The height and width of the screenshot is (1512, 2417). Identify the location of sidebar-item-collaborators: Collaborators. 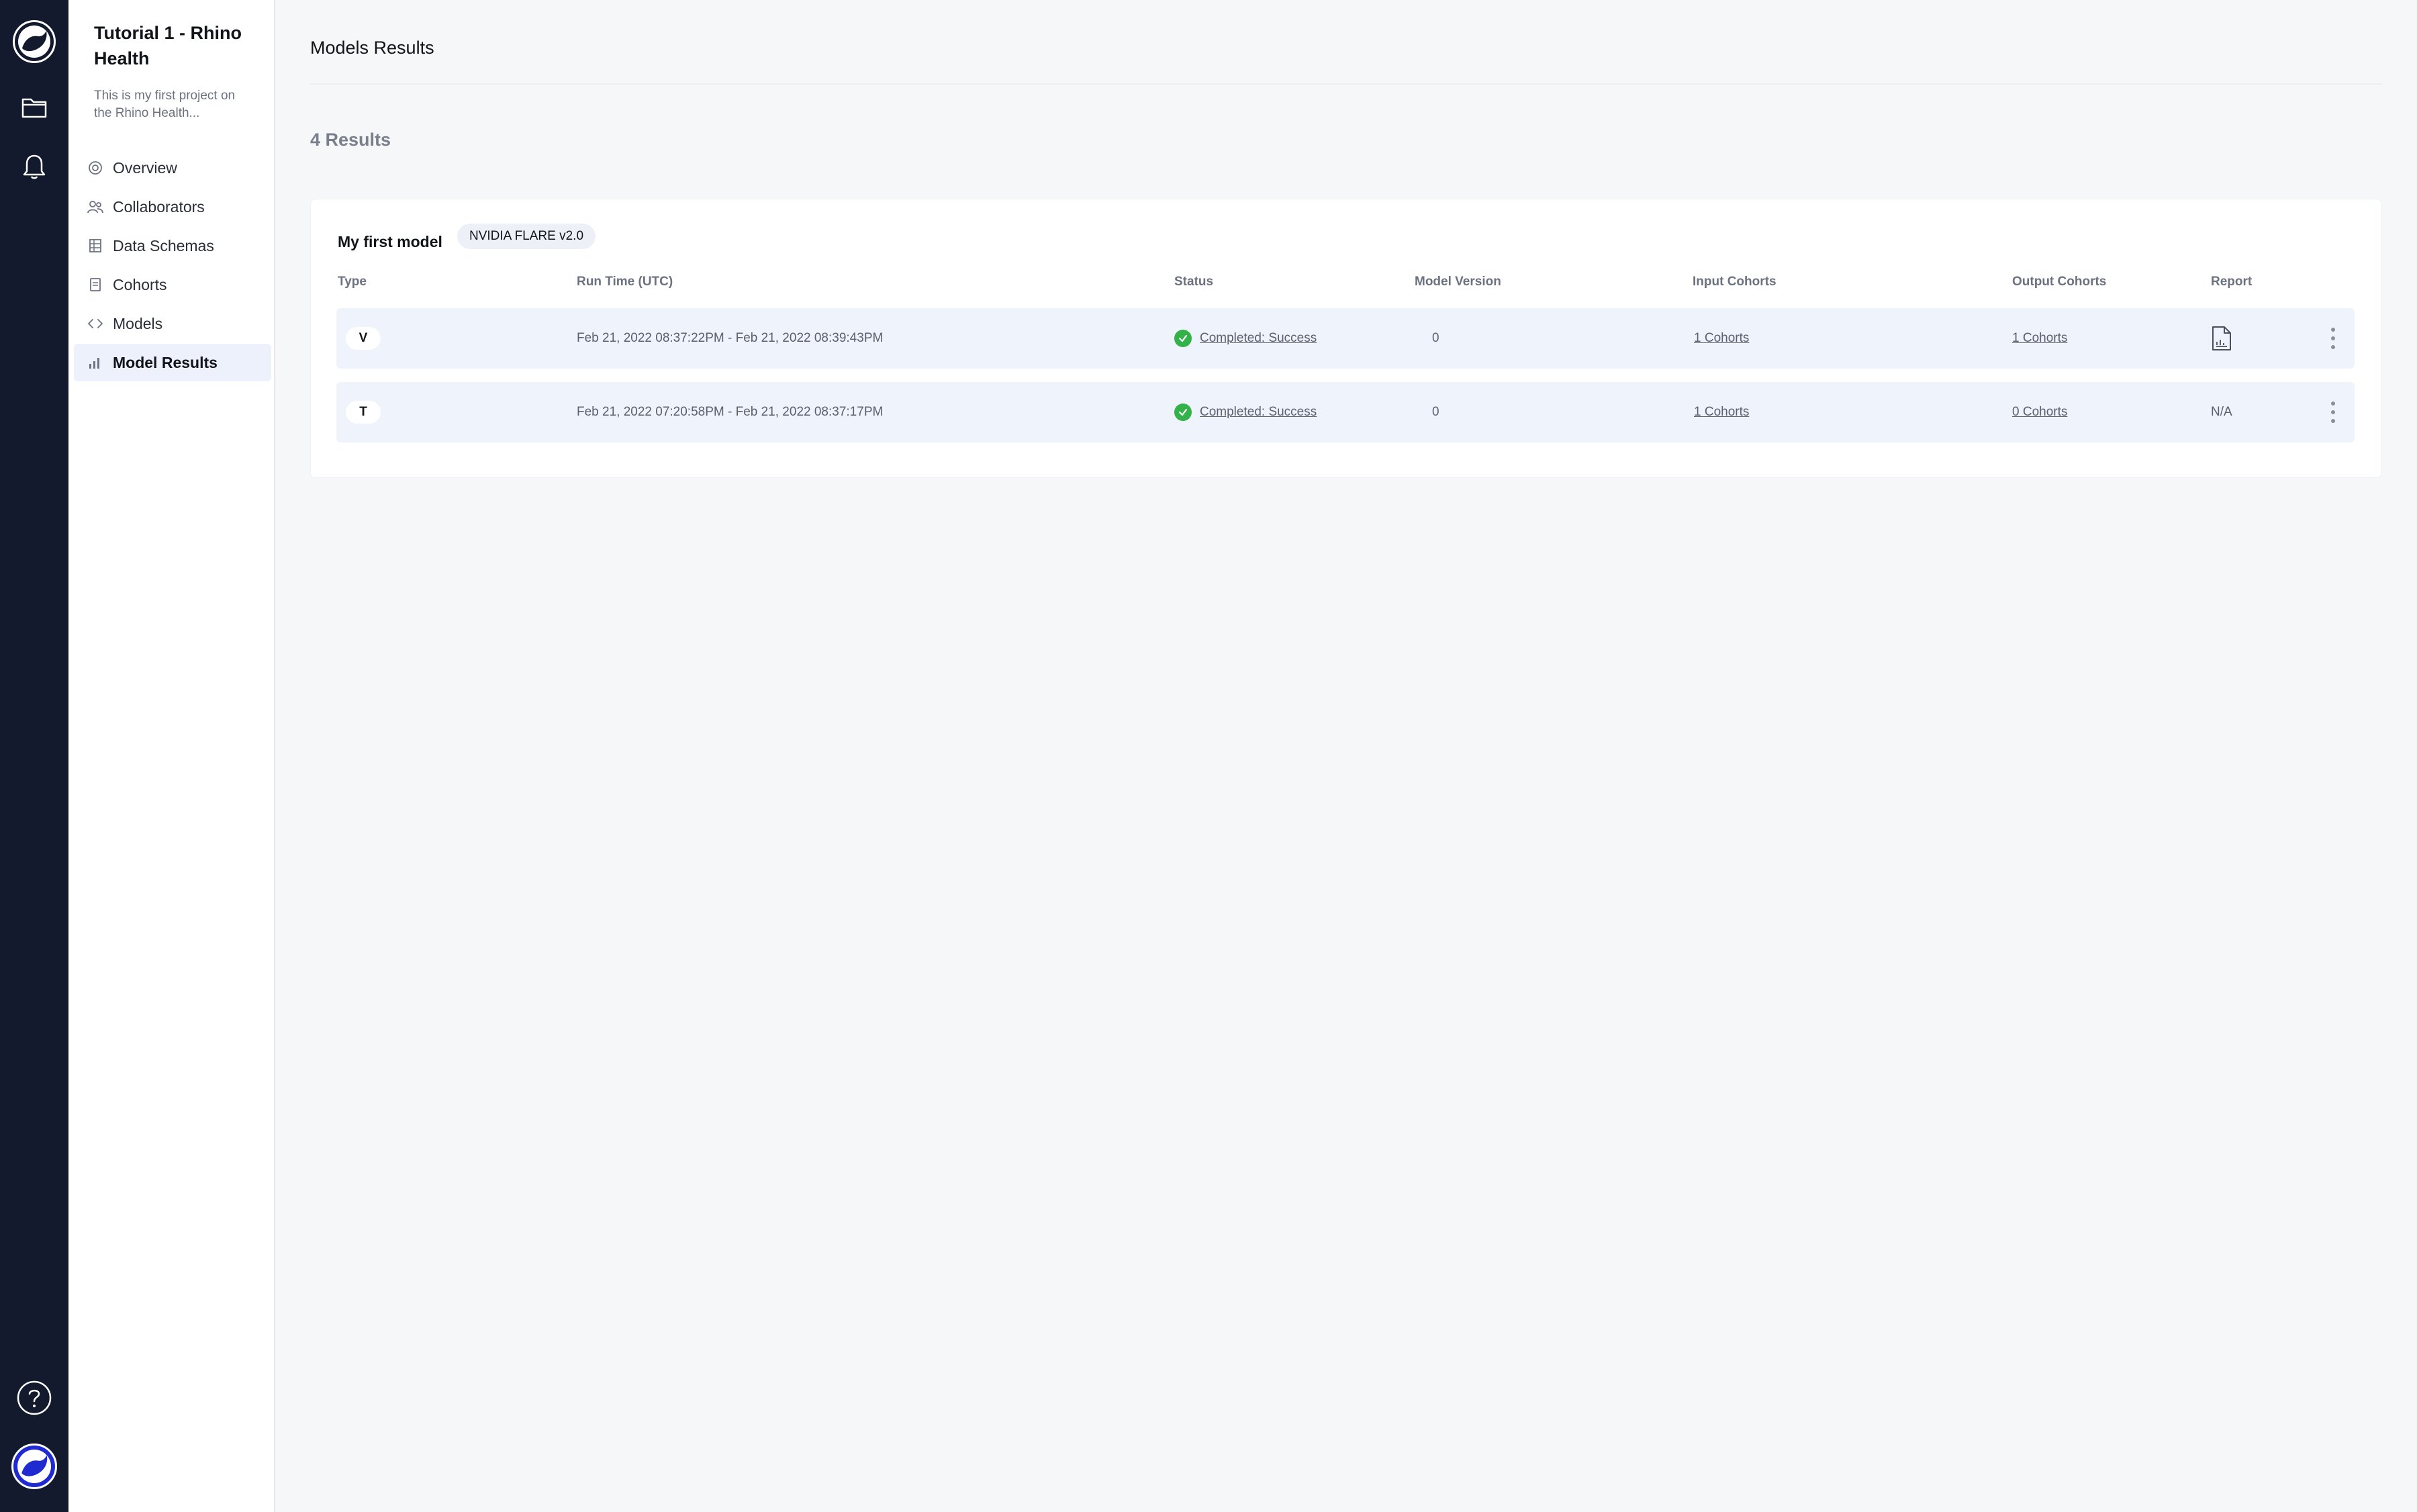
(173, 207).